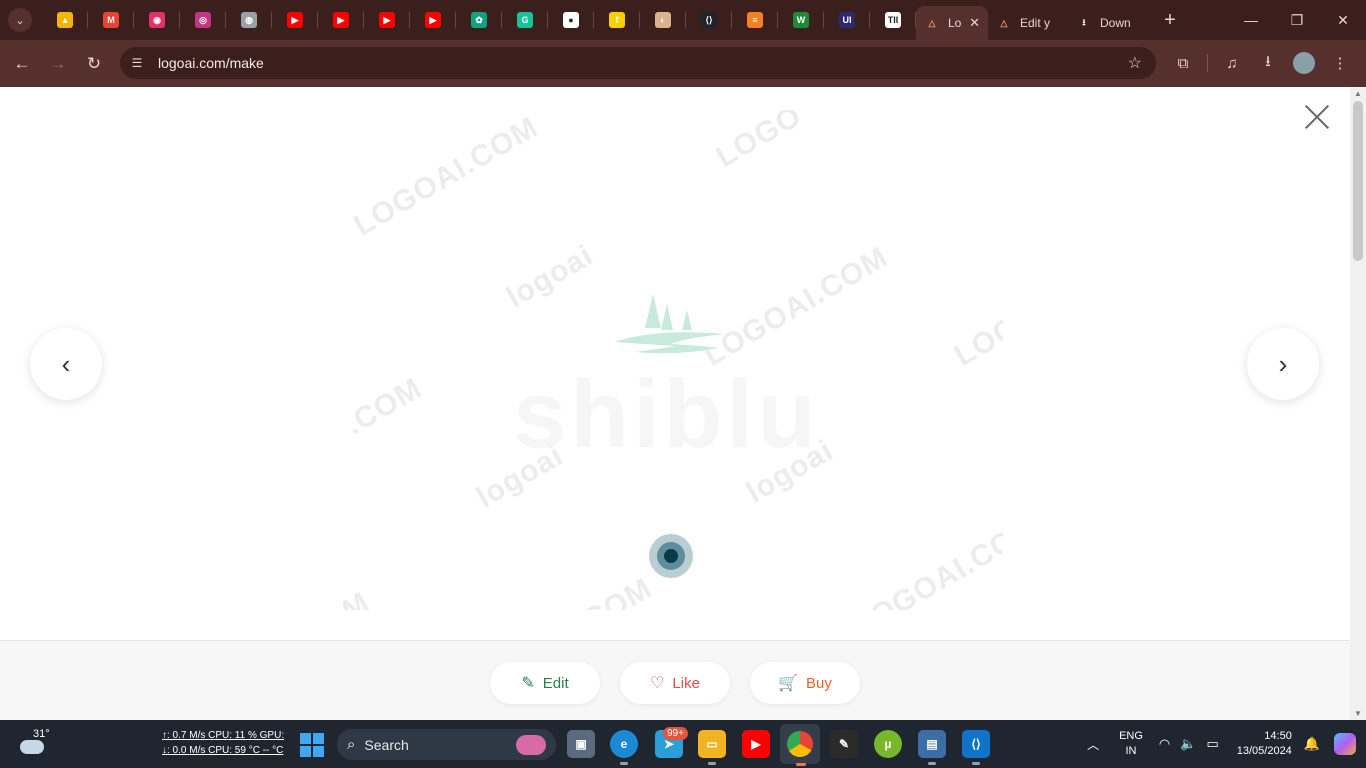 The height and width of the screenshot is (768, 1366). What do you see at coordinates (555, 683) in the screenshot?
I see `edit-label: Edit` at bounding box center [555, 683].